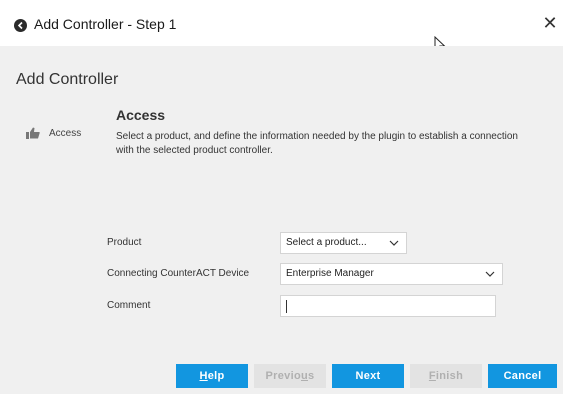 This screenshot has height=394, width=563. Describe the element at coordinates (550, 23) in the screenshot. I see `close-button: ✕` at that location.